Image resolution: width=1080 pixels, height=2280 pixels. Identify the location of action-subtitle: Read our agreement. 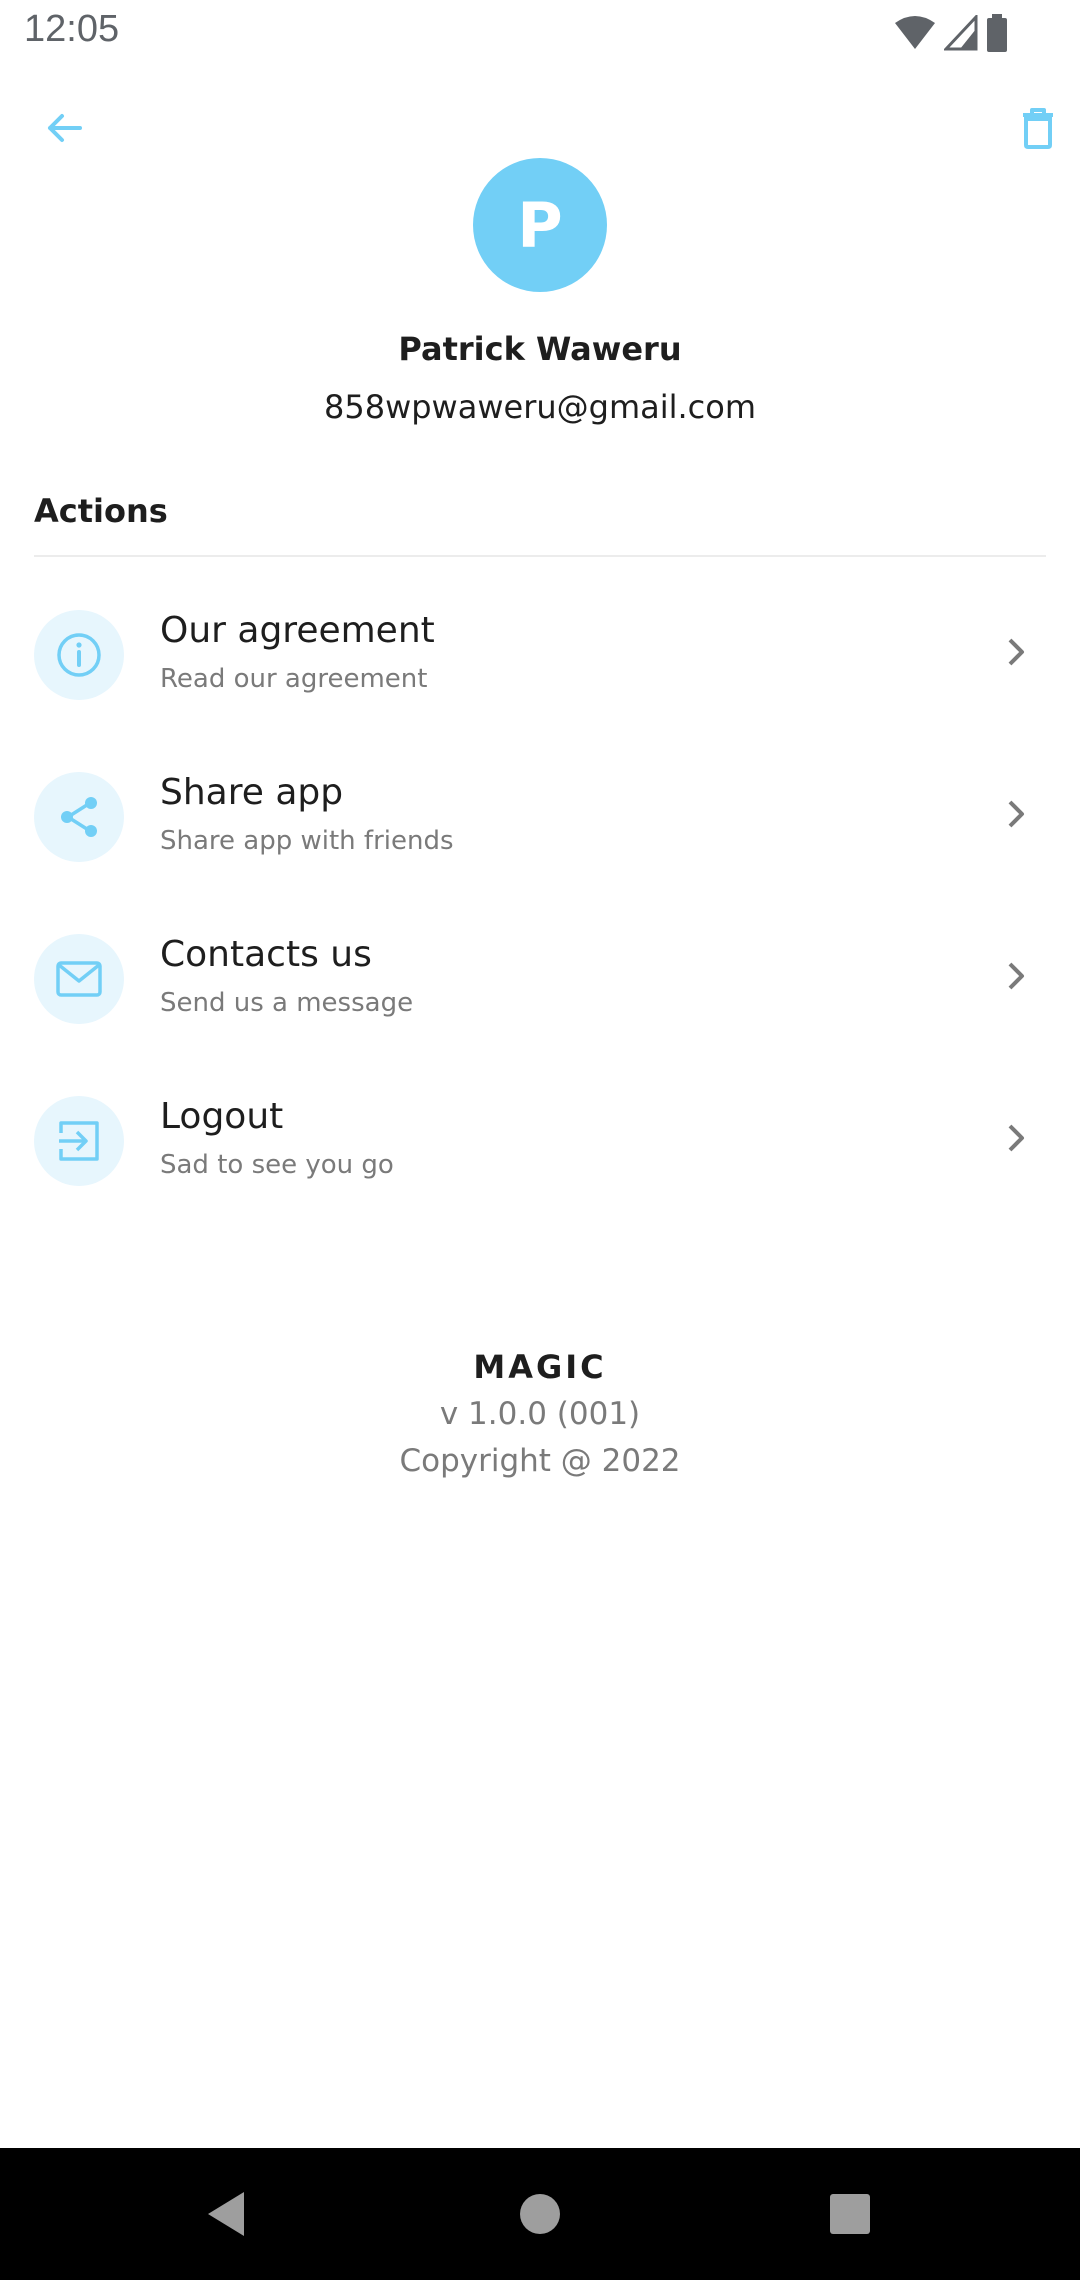
(294, 679).